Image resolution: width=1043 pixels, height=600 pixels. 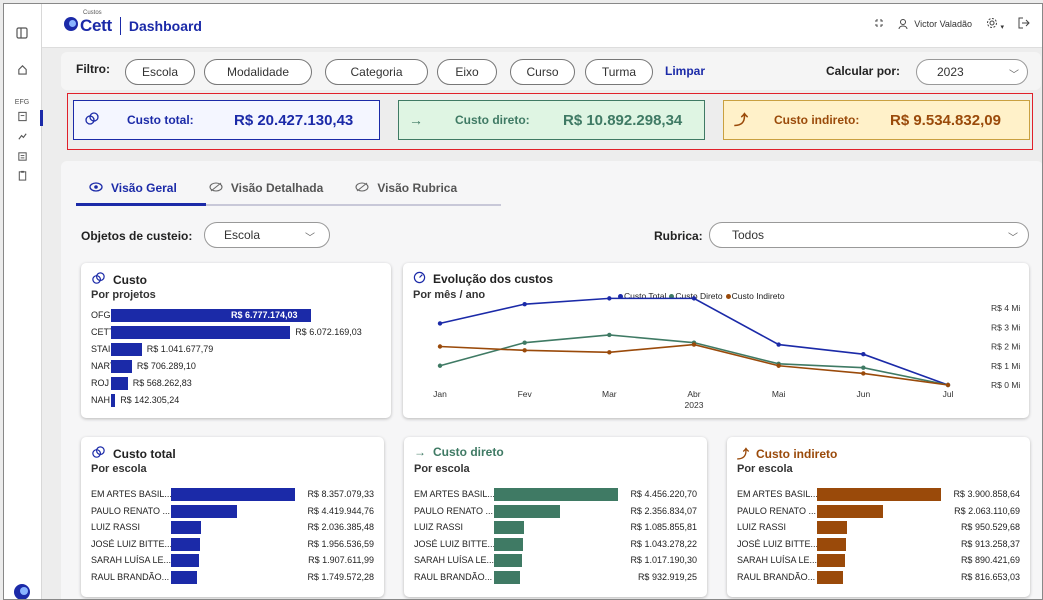 I want to click on filter-categoria: Categoria, so click(x=376, y=72).